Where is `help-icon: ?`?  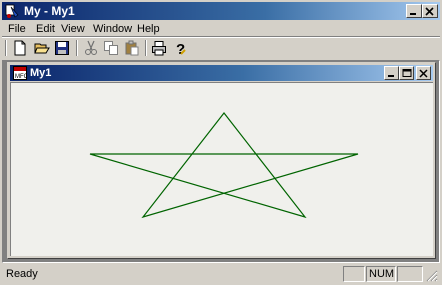 help-icon: ? is located at coordinates (180, 48).